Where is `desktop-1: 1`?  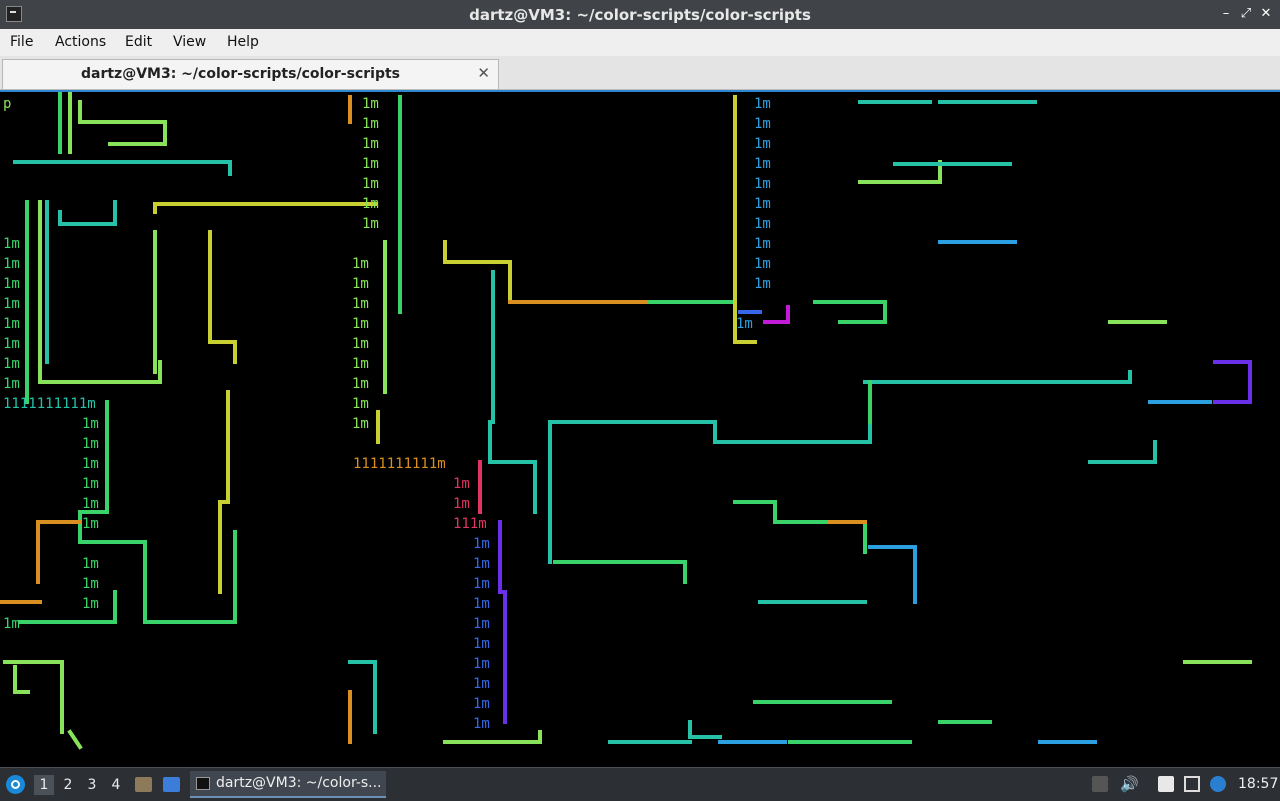
desktop-1: 1 is located at coordinates (44, 785).